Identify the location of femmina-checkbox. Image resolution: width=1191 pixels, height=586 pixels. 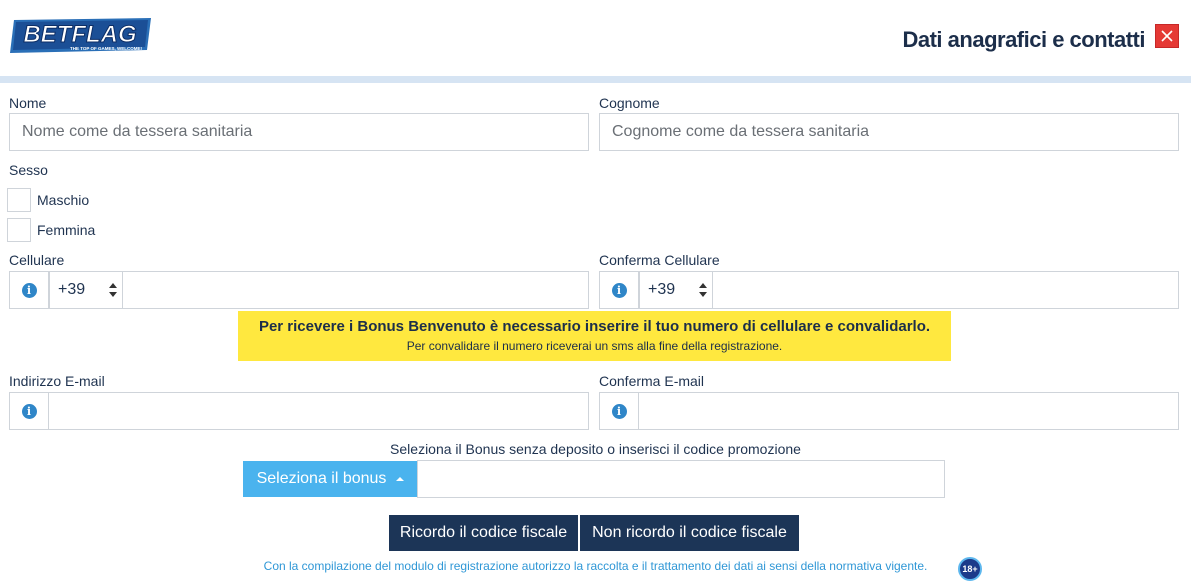
(19, 230).